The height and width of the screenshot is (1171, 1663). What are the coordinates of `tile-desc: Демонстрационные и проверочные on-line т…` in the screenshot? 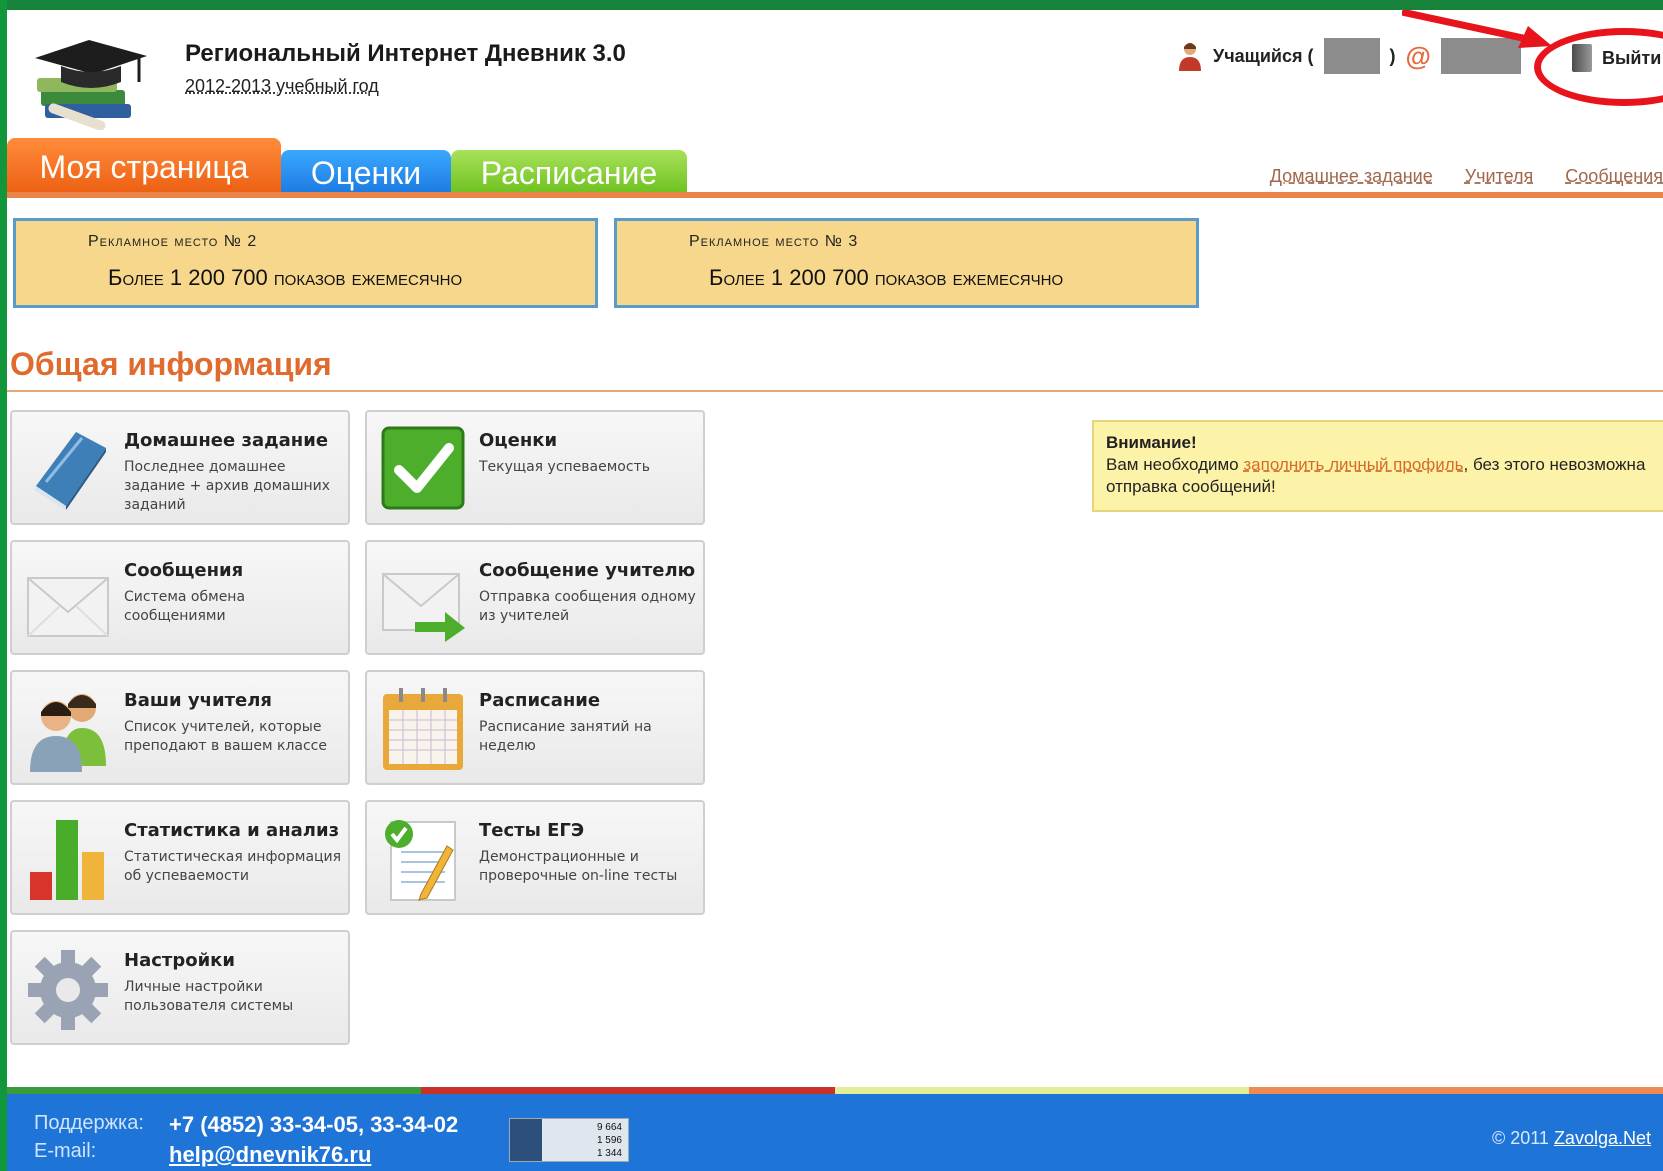 It's located at (578, 866).